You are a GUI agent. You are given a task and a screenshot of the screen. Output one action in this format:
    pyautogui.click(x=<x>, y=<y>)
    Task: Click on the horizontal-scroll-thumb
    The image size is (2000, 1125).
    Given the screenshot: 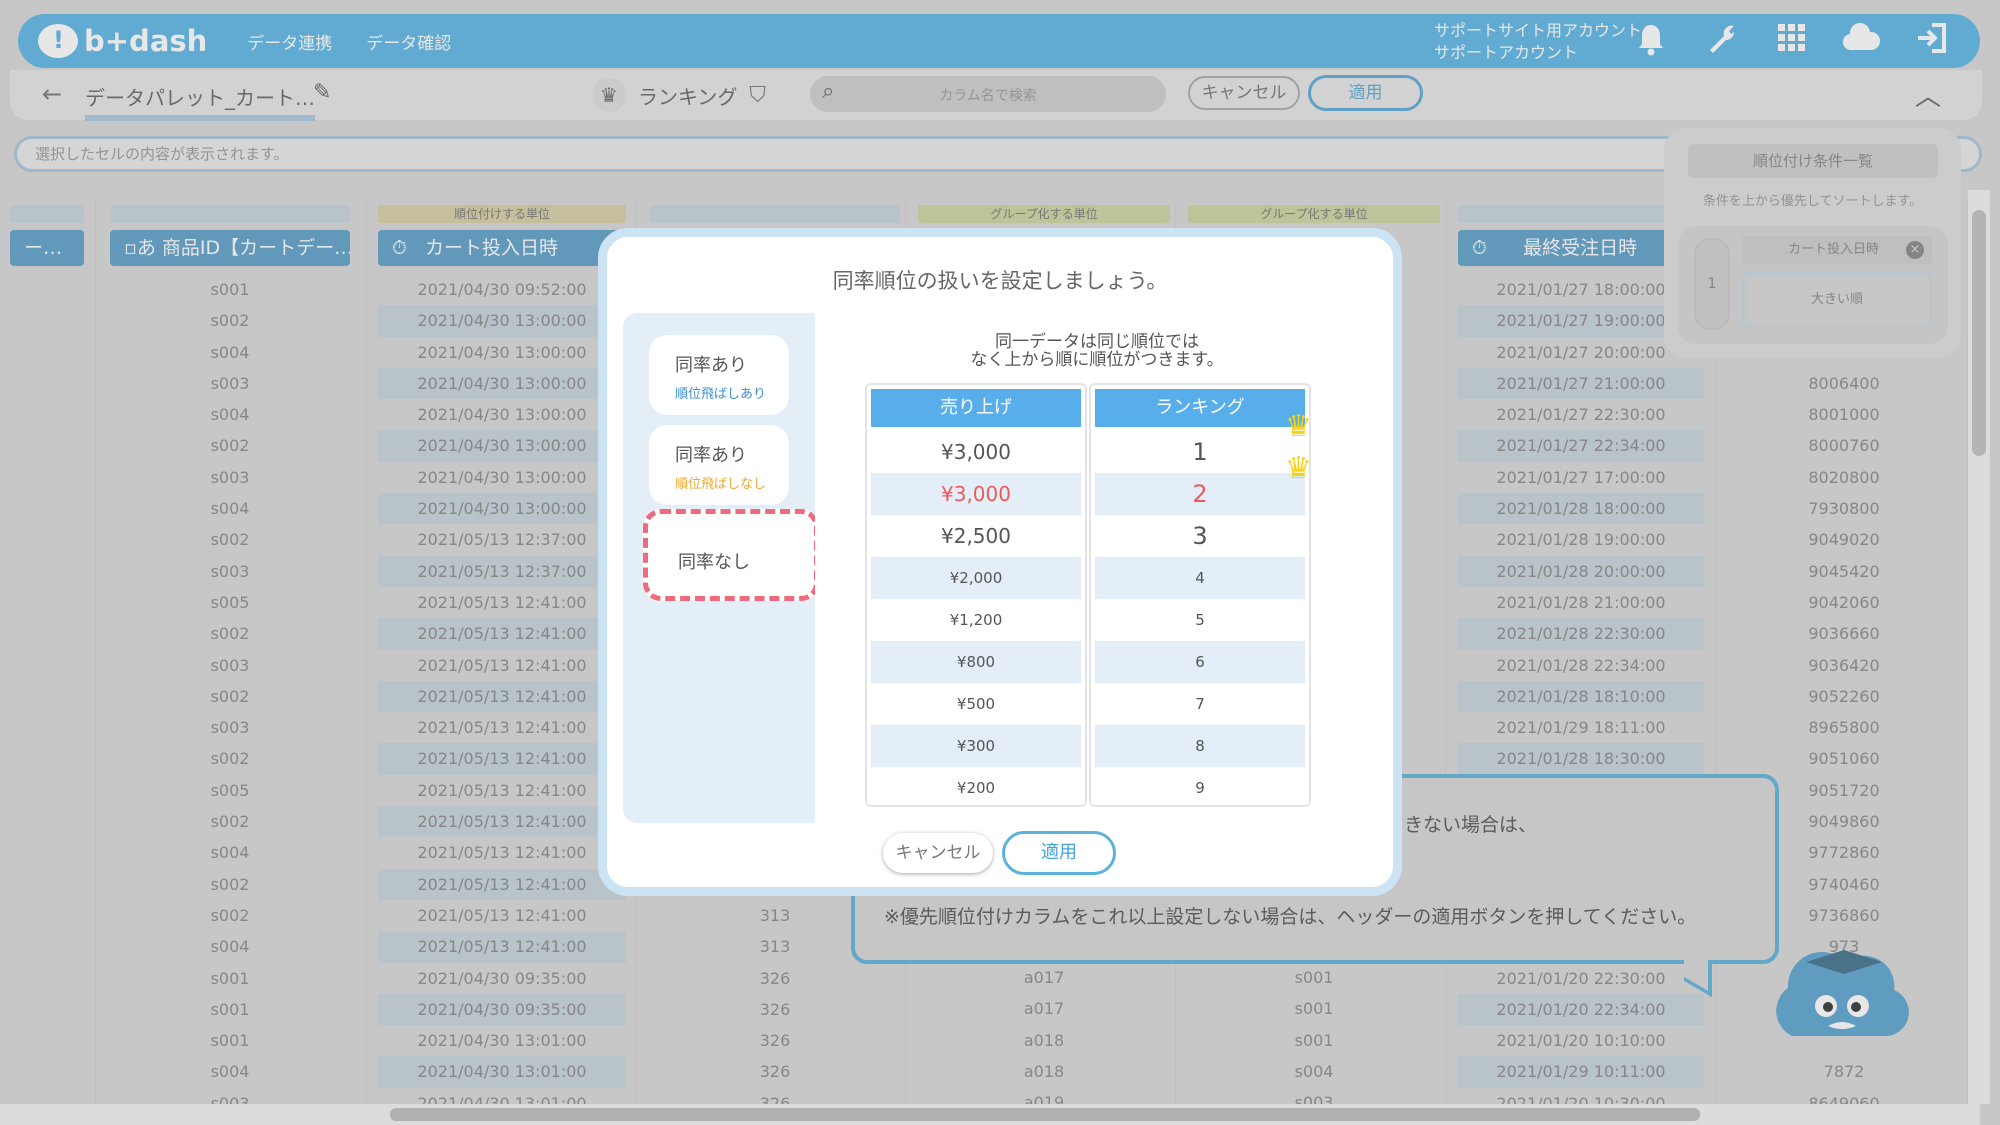 What is the action you would take?
    pyautogui.click(x=1045, y=1114)
    